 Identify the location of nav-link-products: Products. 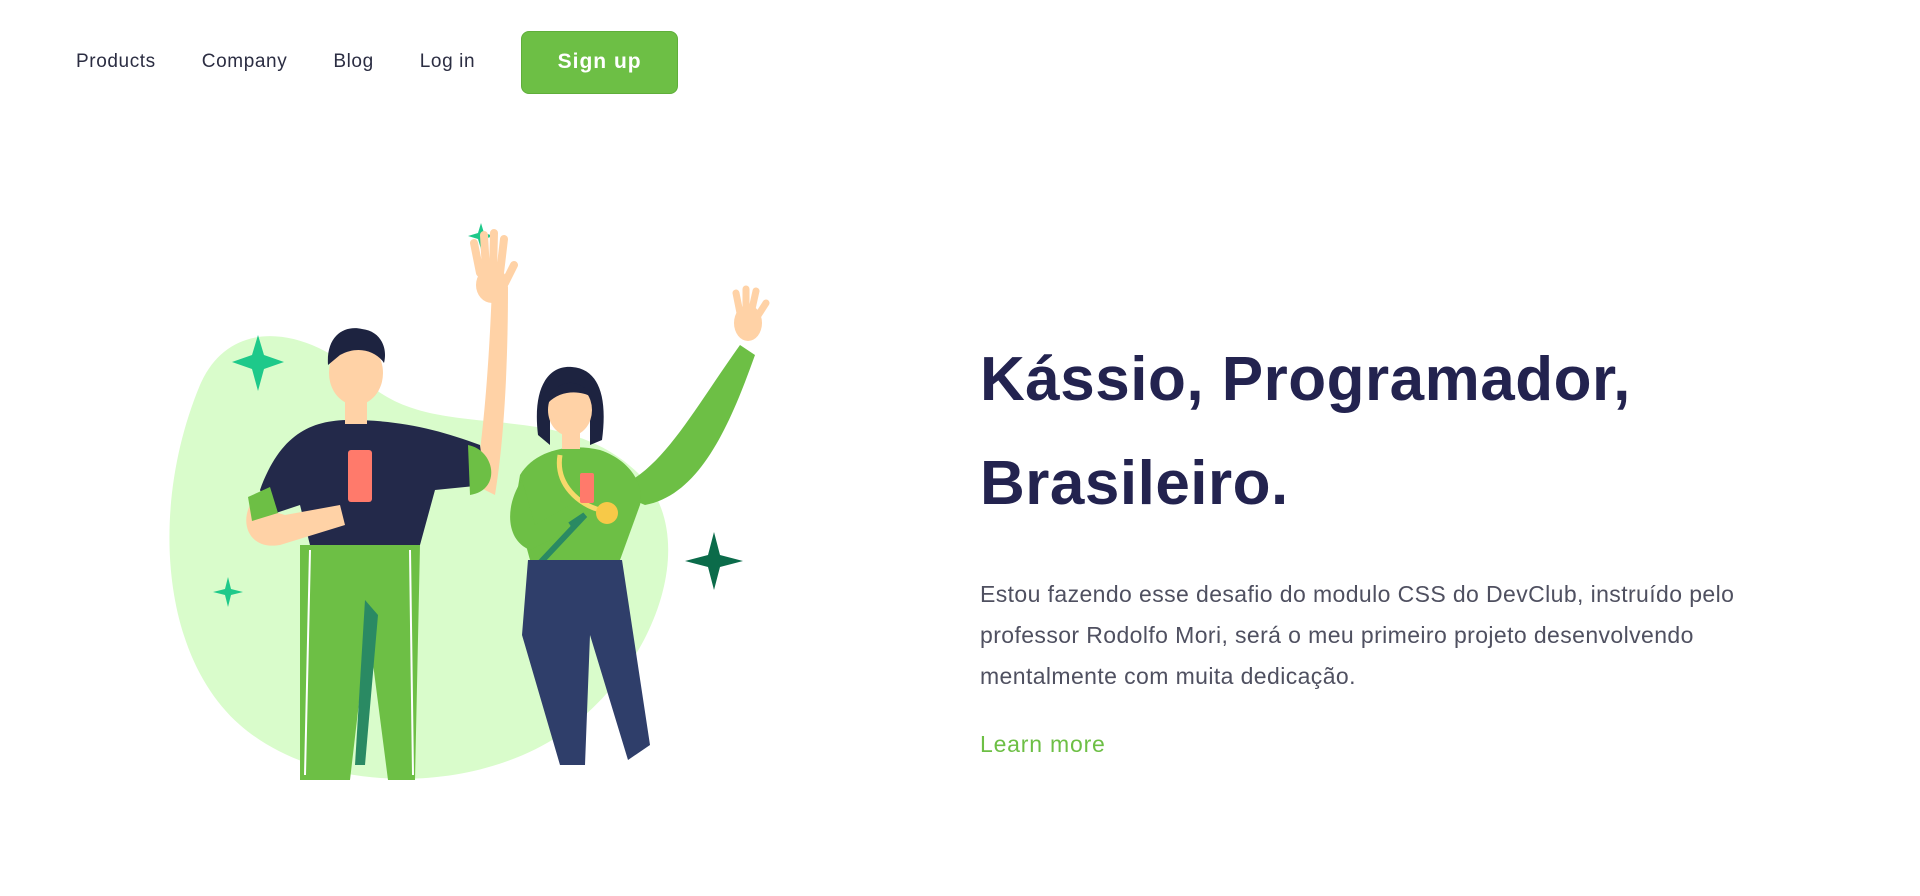
(116, 62).